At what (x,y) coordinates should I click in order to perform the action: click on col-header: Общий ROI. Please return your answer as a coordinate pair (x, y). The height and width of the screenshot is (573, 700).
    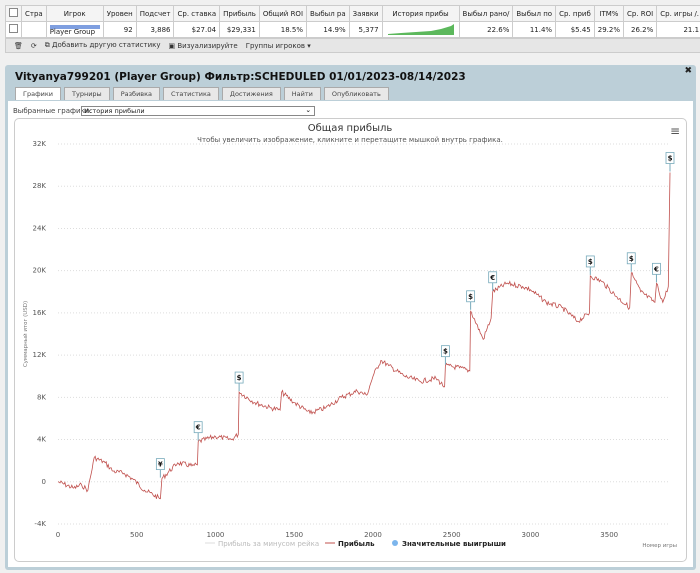
    Looking at the image, I should click on (283, 13).